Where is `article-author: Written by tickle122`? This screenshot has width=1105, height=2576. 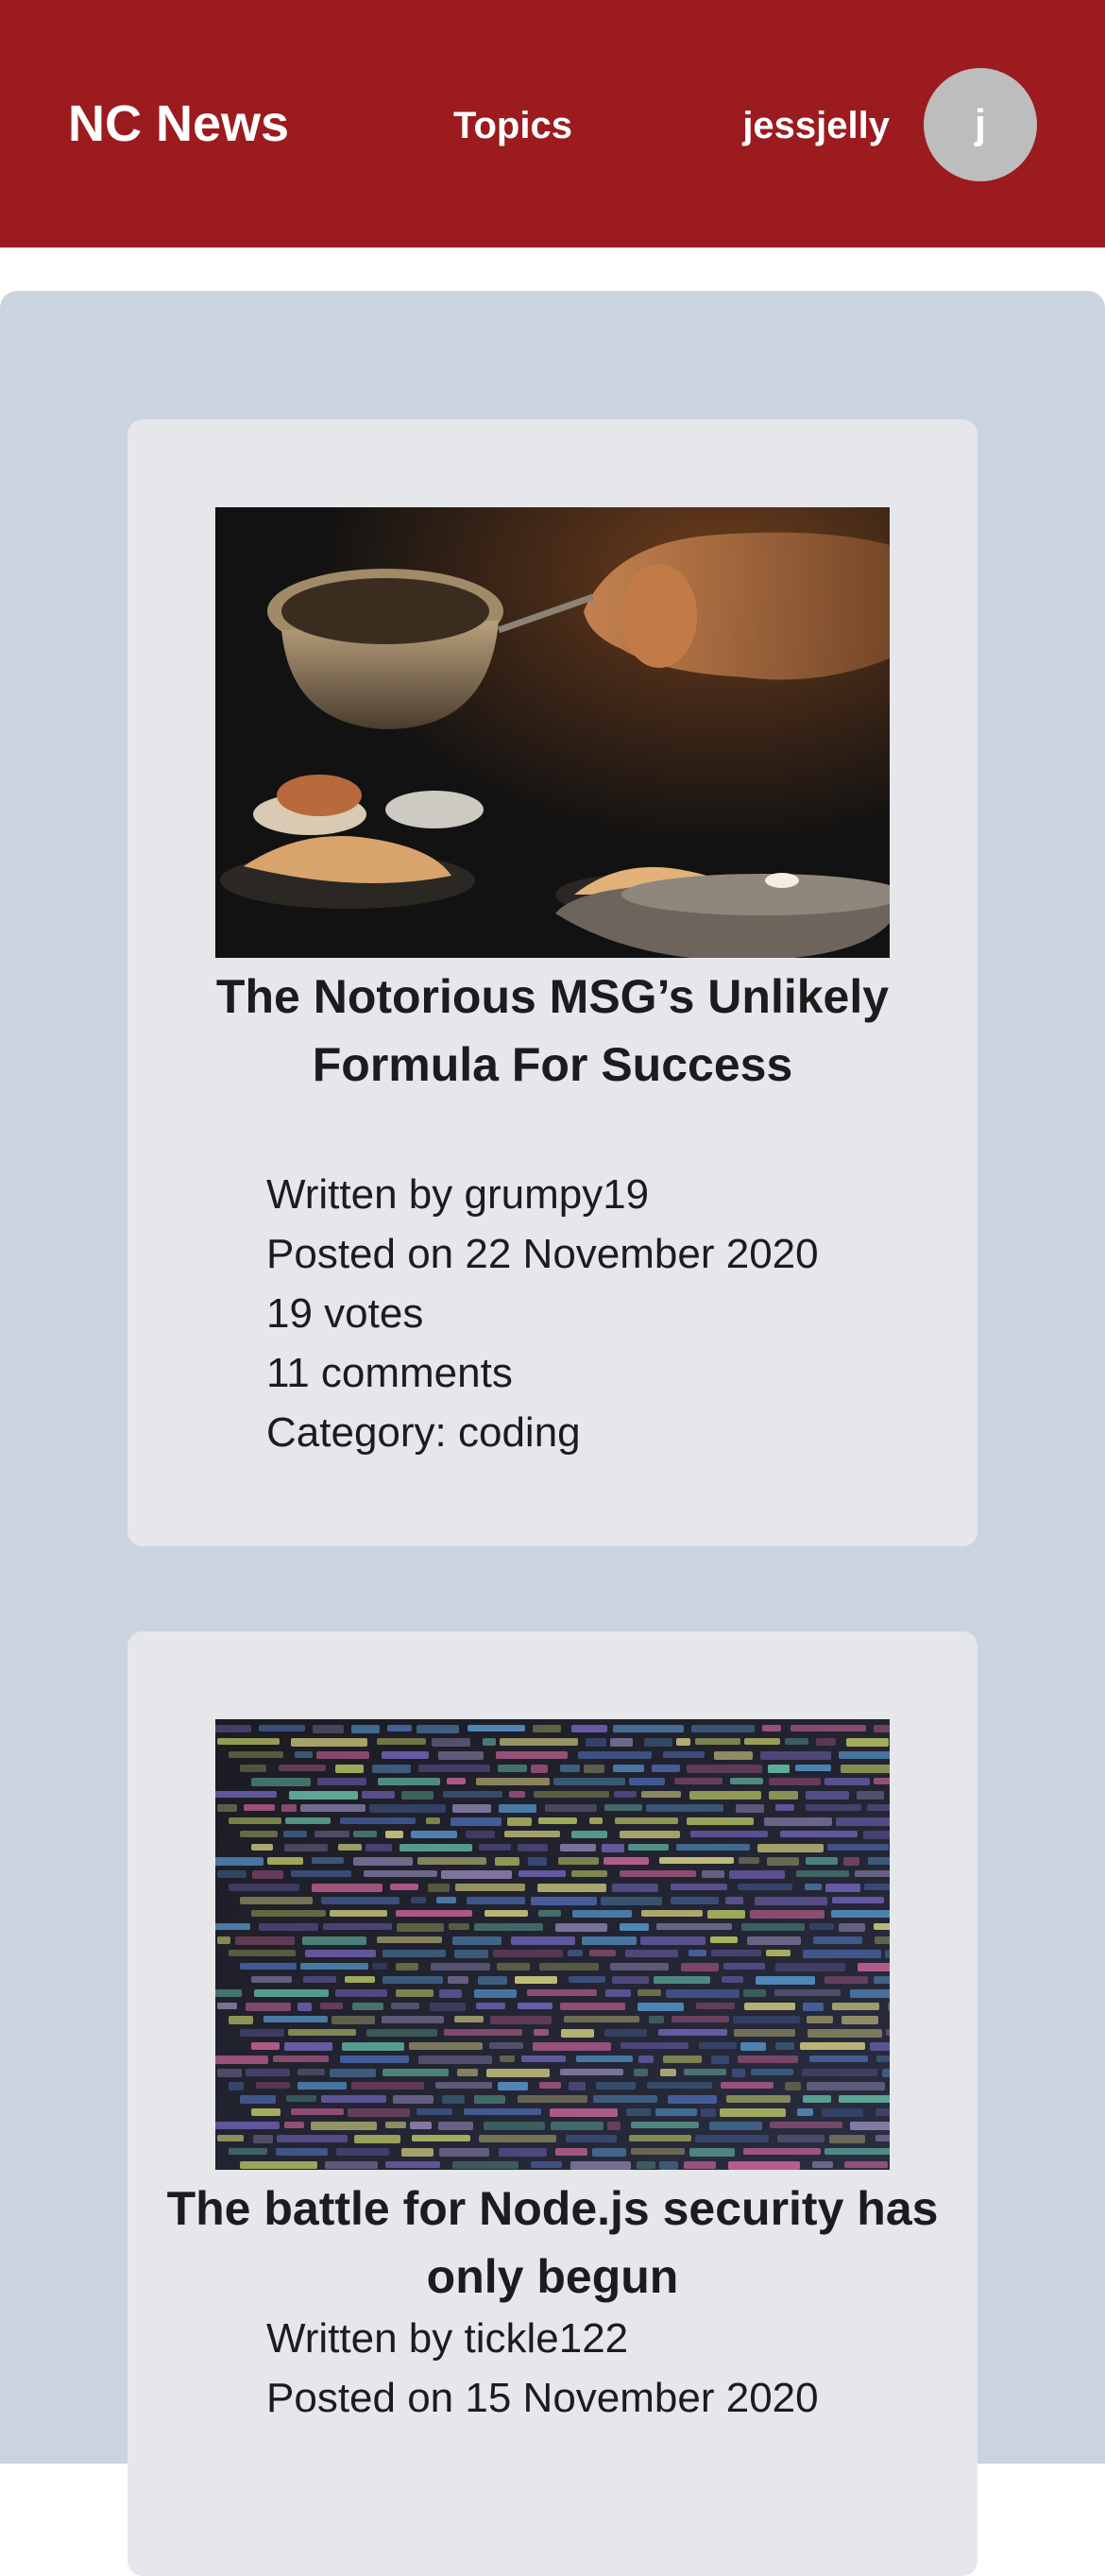 article-author: Written by tickle122 is located at coordinates (447, 2338).